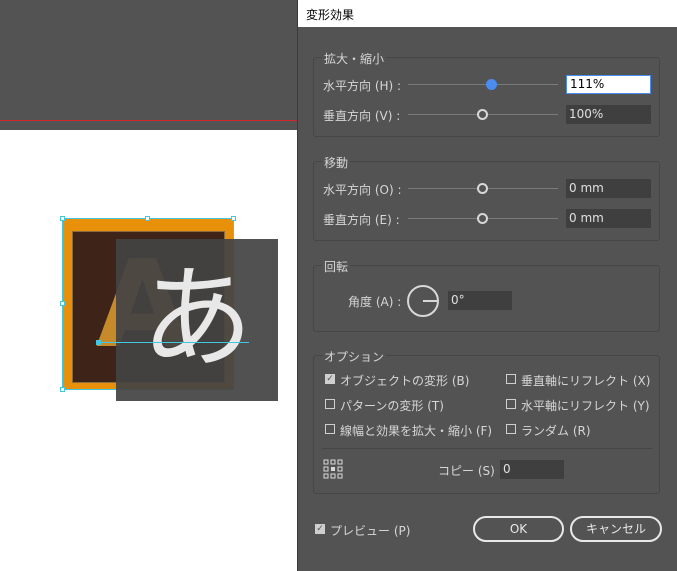 This screenshot has height=571, width=677. What do you see at coordinates (354, 356) in the screenshot?
I see `options-group-title: オプション` at bounding box center [354, 356].